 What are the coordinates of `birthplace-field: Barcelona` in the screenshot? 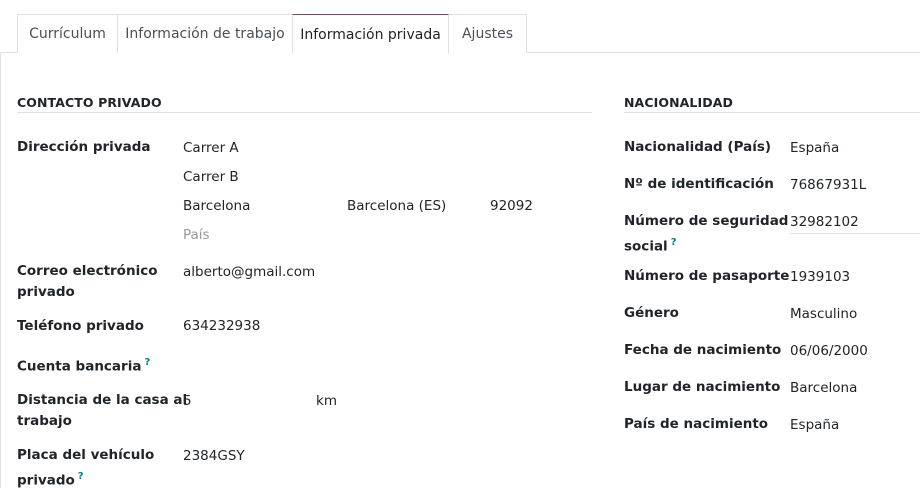 It's located at (823, 388).